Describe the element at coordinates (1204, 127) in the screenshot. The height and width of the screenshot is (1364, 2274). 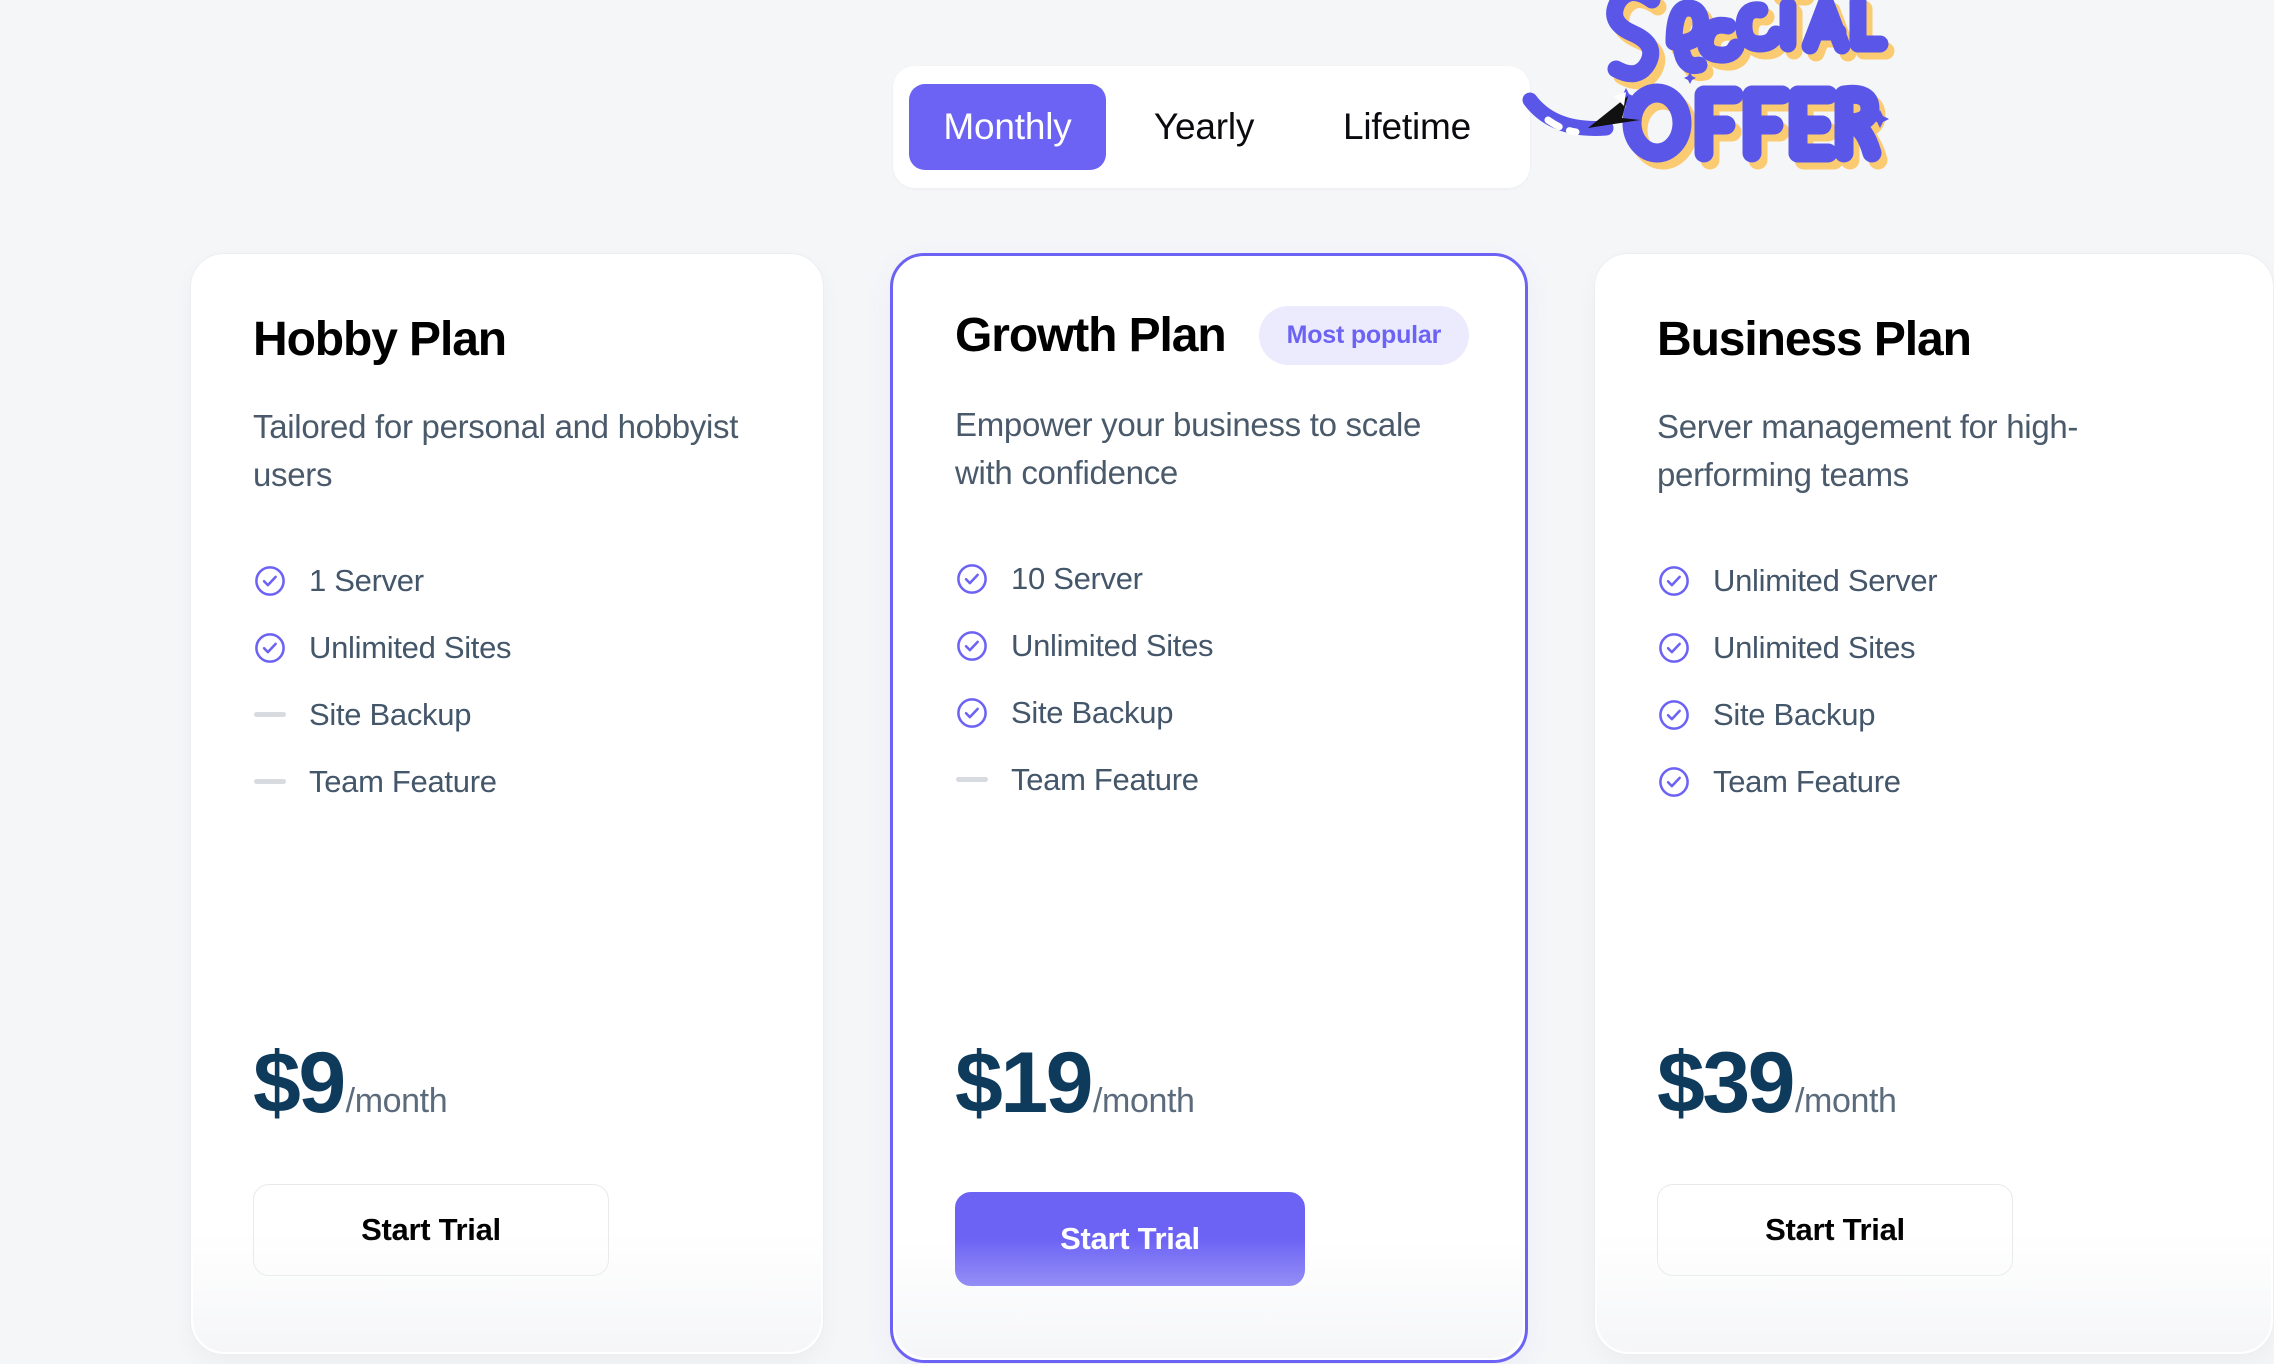
I see `toggle-option-yearly: Yearly` at that location.